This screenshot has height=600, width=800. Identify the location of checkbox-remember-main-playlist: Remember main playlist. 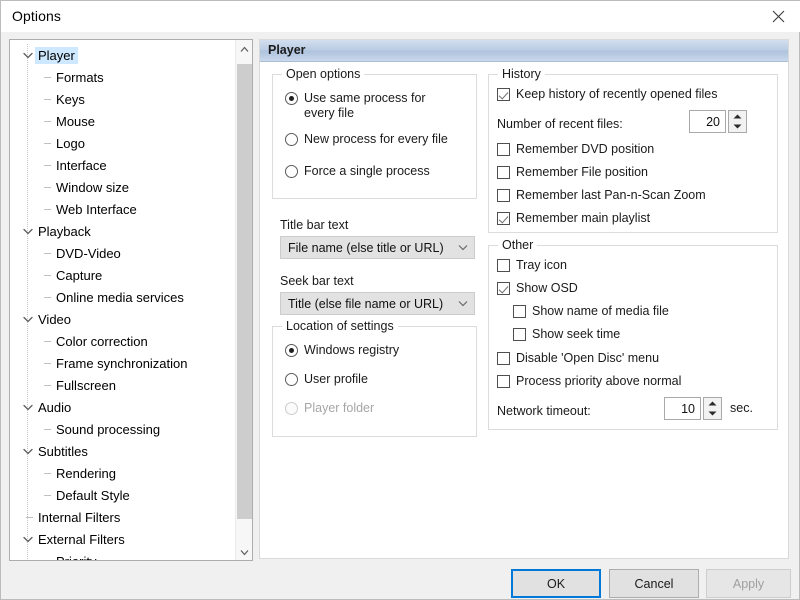
(573, 218).